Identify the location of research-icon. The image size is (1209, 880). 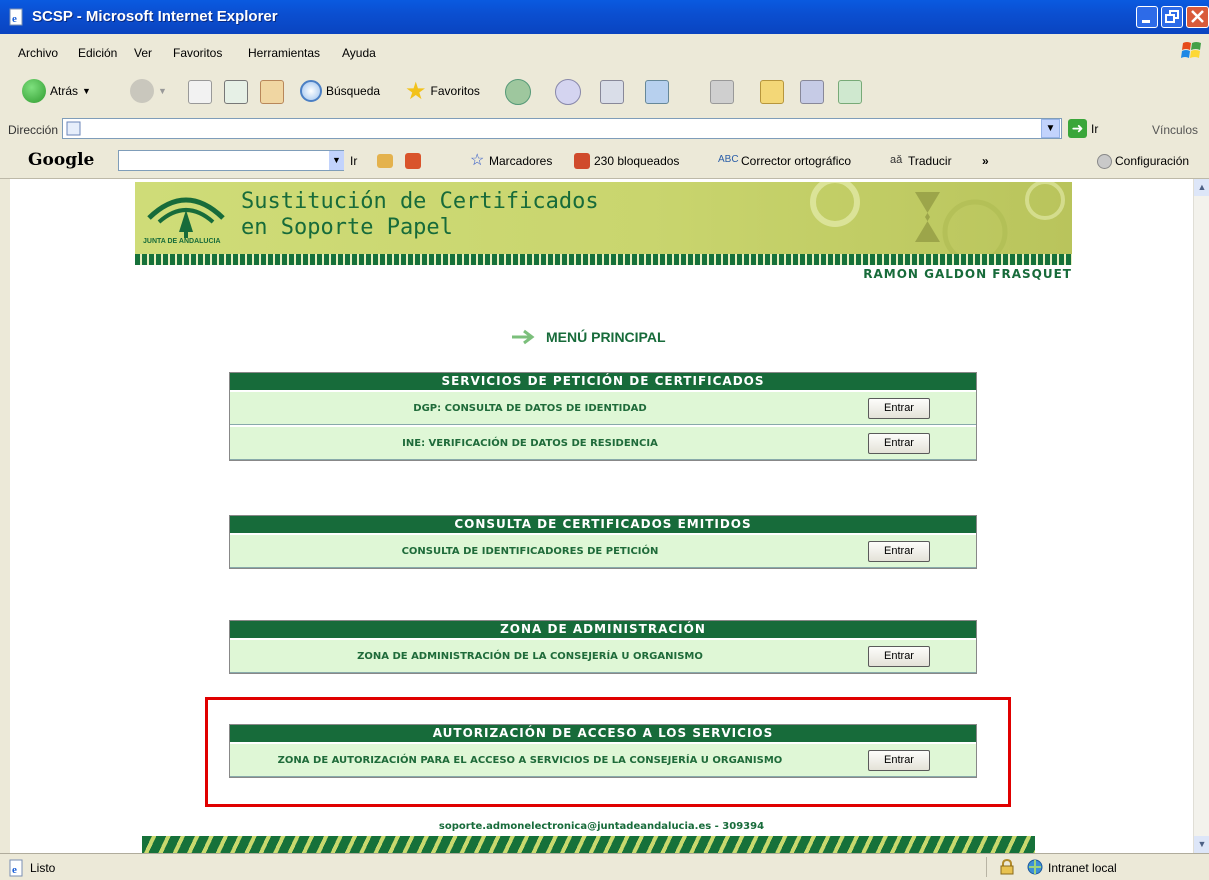
(812, 92).